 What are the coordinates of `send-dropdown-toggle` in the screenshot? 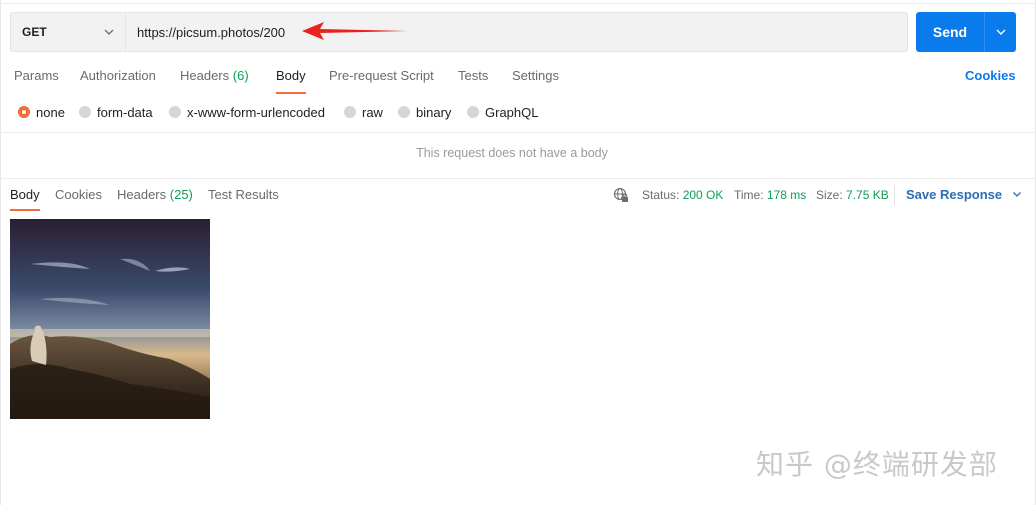 It's located at (1000, 32).